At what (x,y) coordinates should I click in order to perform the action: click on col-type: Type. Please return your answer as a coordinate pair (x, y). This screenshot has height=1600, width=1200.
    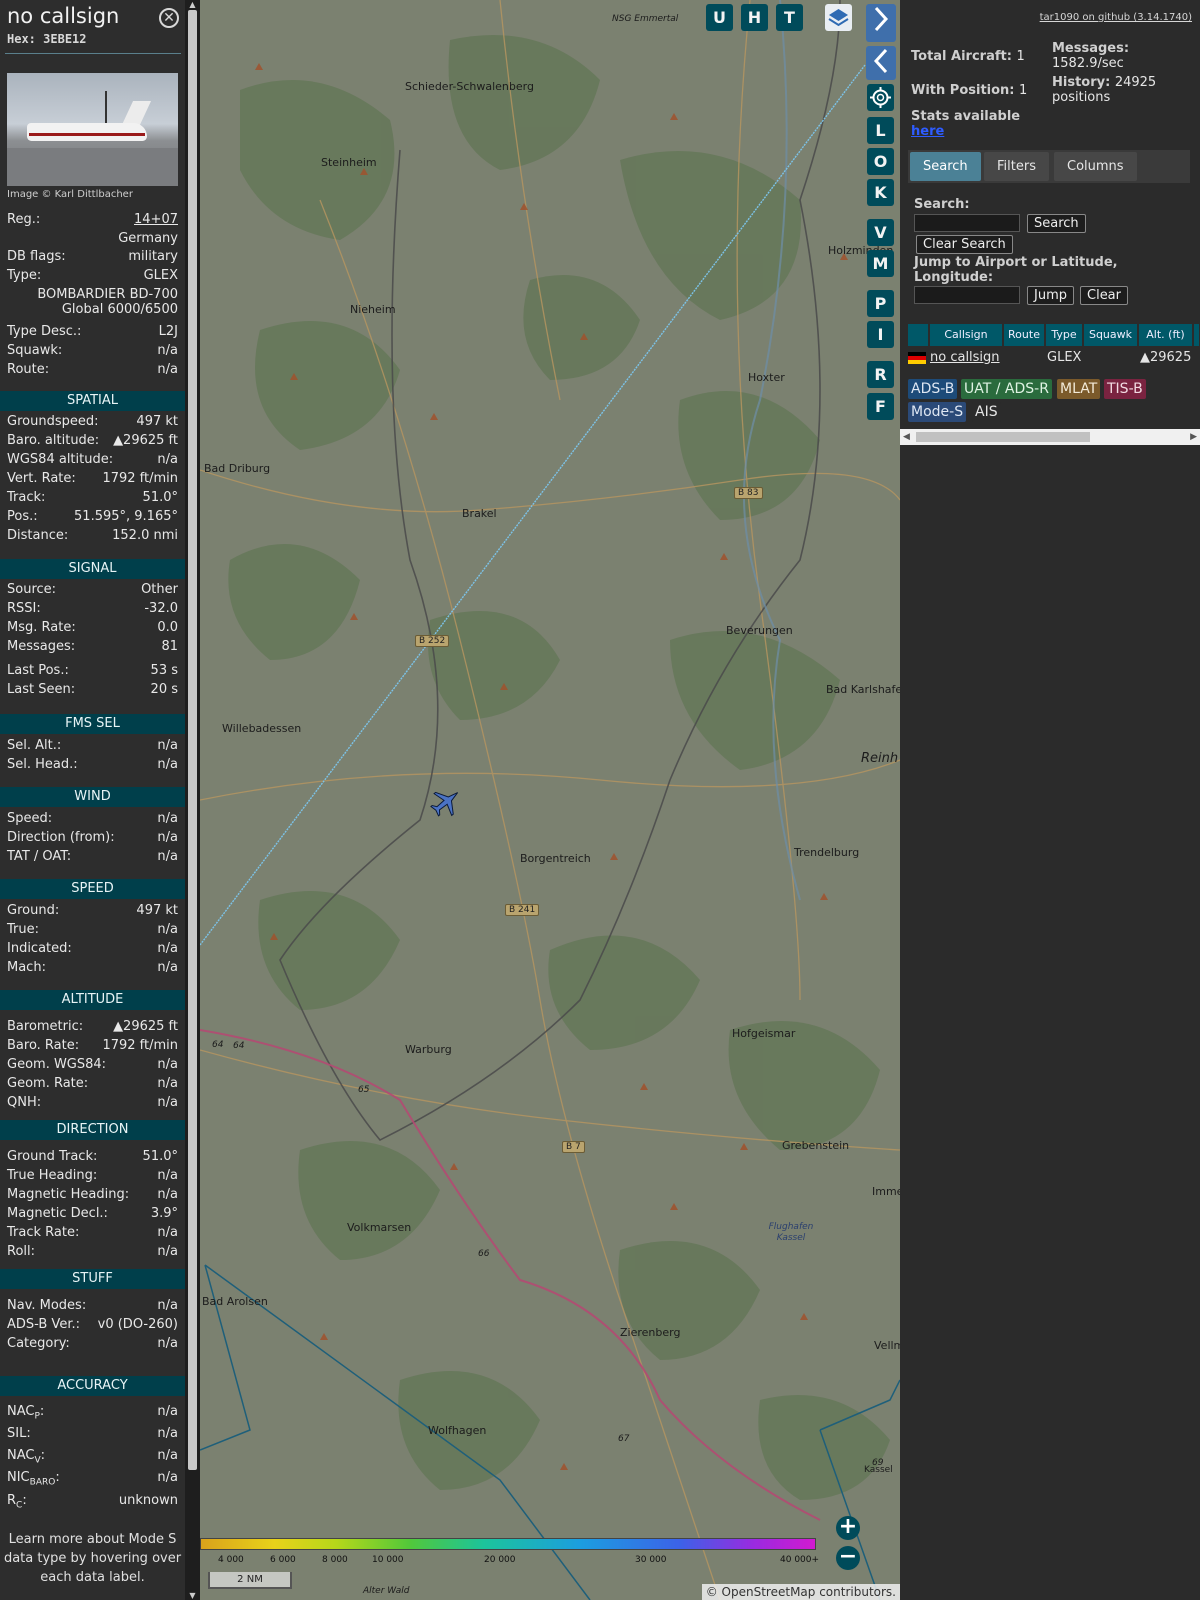
    Looking at the image, I should click on (1064, 335).